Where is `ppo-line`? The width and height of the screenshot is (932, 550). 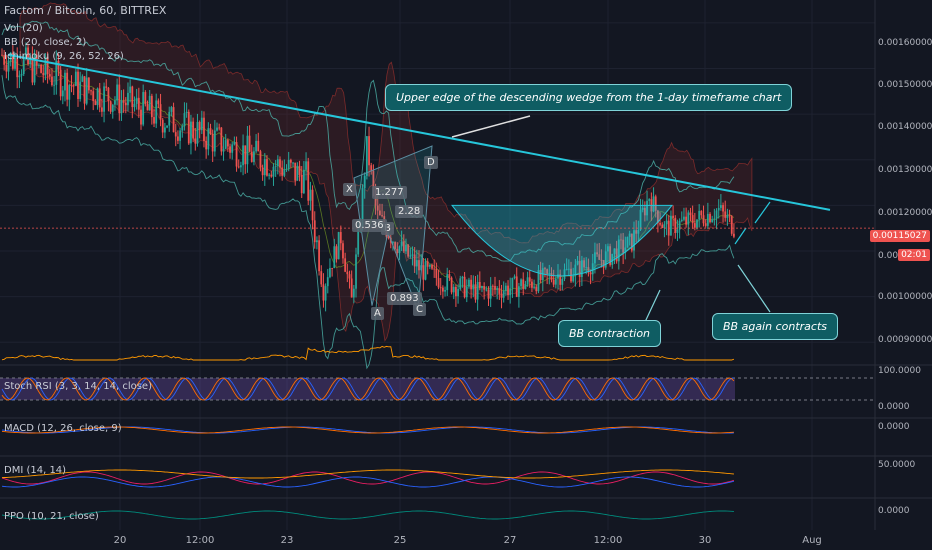
ppo-line is located at coordinates (367, 515).